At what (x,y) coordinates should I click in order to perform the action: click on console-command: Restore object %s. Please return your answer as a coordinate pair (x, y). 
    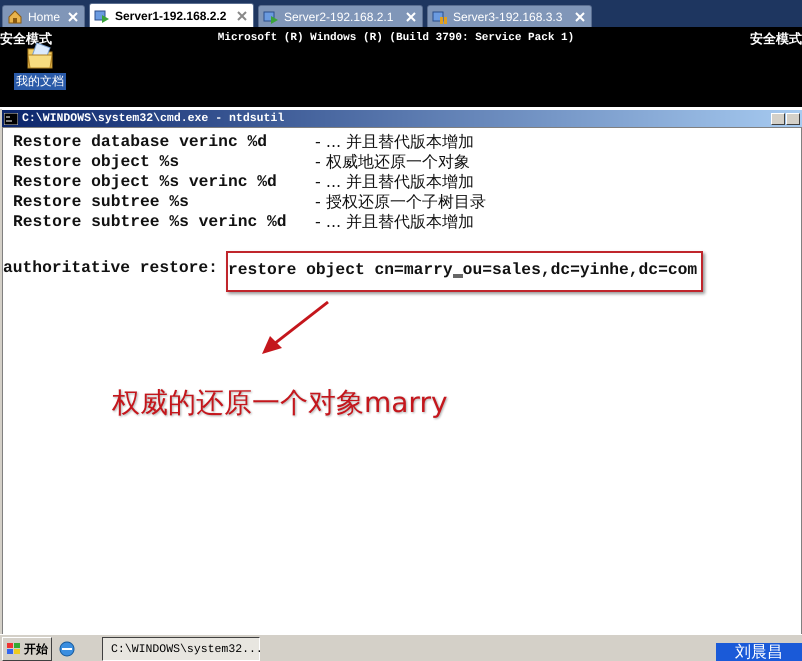
    Looking at the image, I should click on (96, 162).